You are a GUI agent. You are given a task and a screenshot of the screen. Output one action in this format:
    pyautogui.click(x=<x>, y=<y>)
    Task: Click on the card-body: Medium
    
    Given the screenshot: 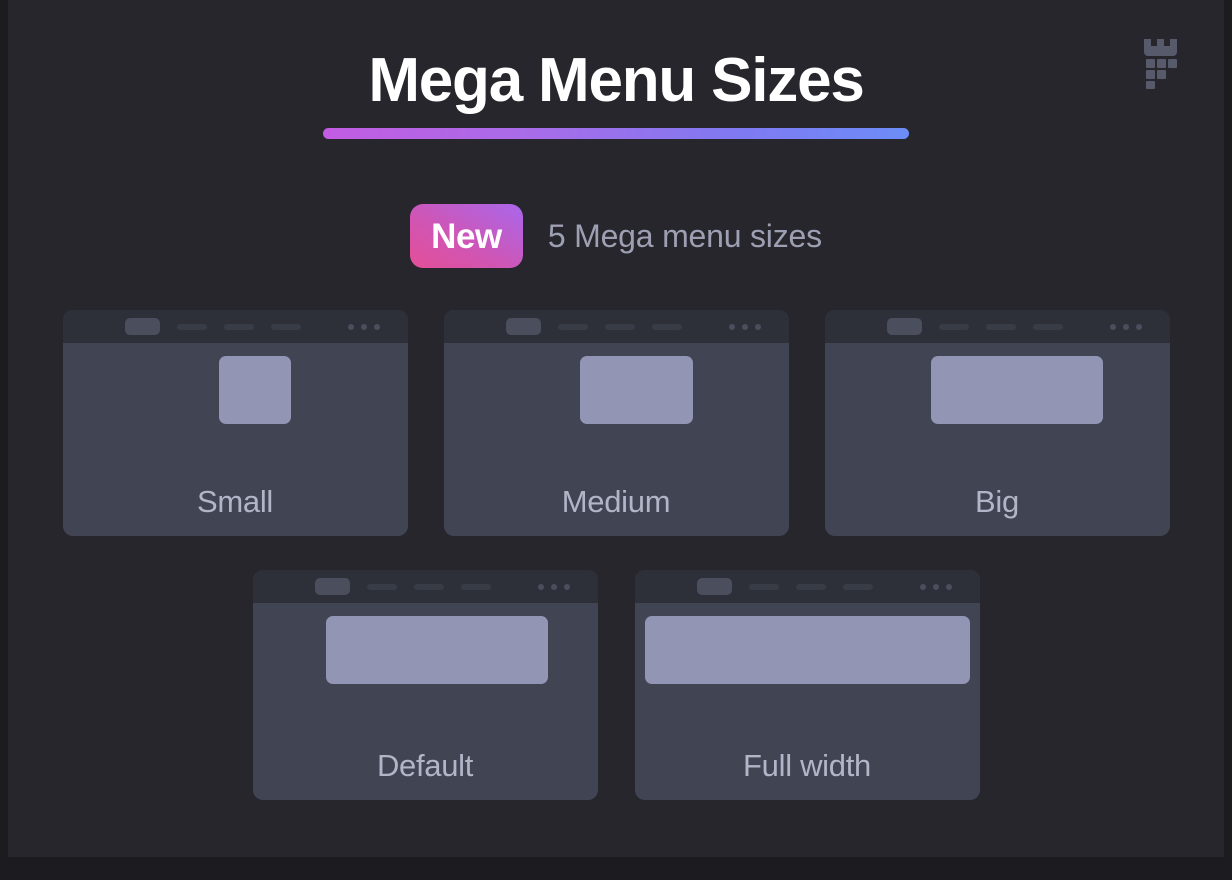 What is the action you would take?
    pyautogui.click(x=616, y=439)
    